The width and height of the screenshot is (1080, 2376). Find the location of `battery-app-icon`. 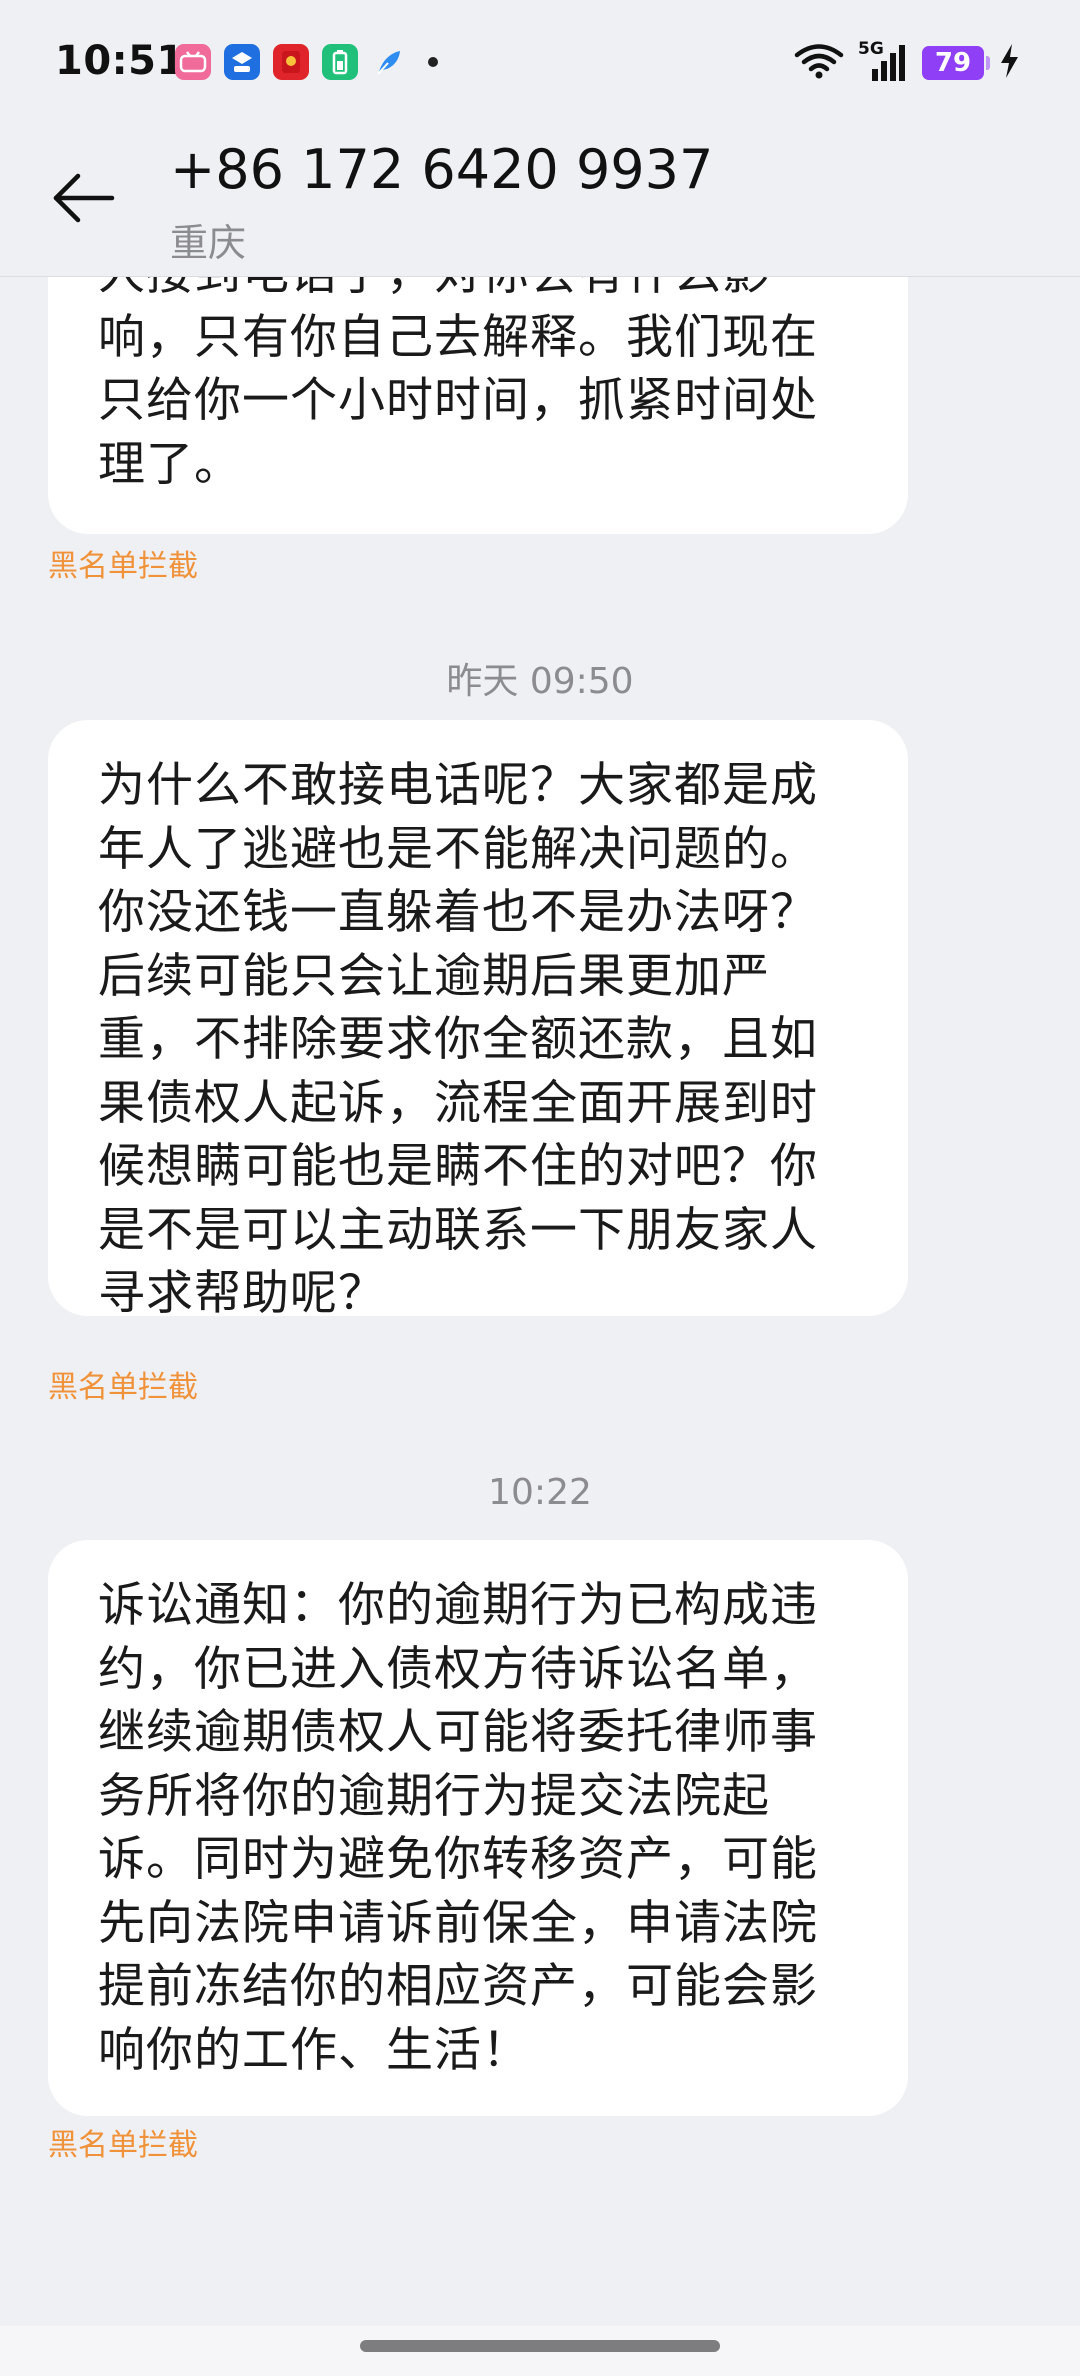

battery-app-icon is located at coordinates (340, 62).